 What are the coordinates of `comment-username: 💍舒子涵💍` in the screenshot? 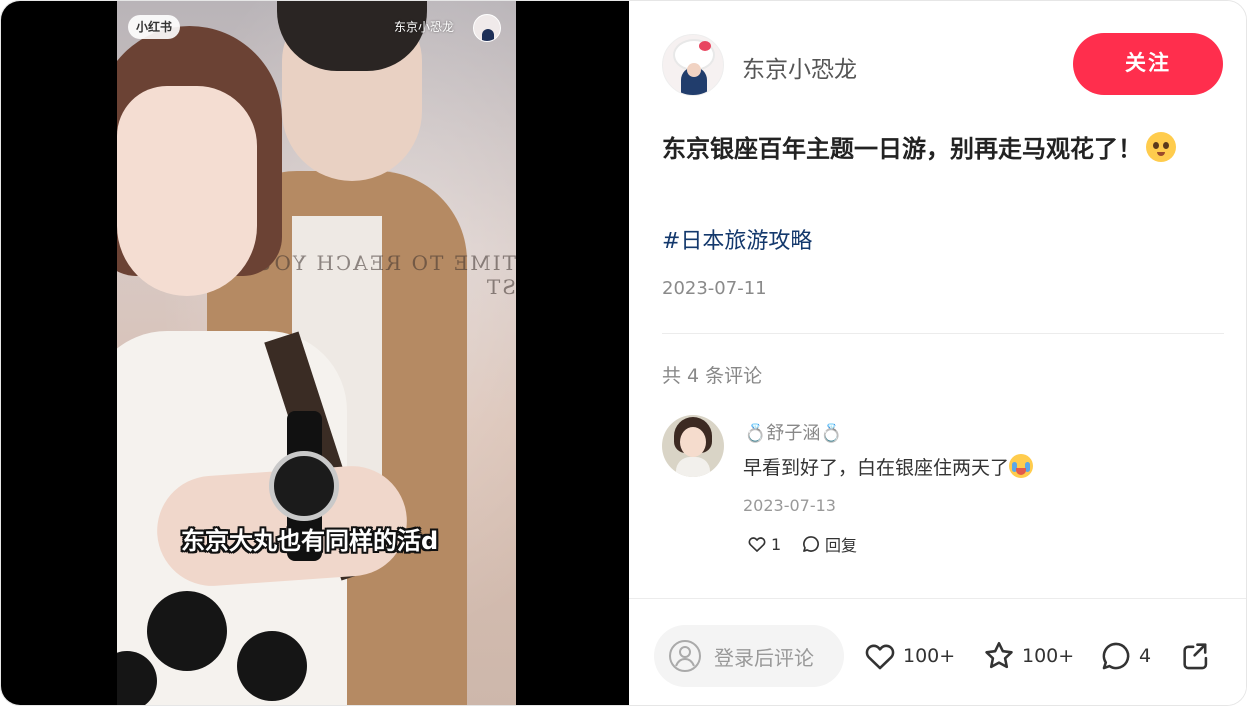 It's located at (793, 432).